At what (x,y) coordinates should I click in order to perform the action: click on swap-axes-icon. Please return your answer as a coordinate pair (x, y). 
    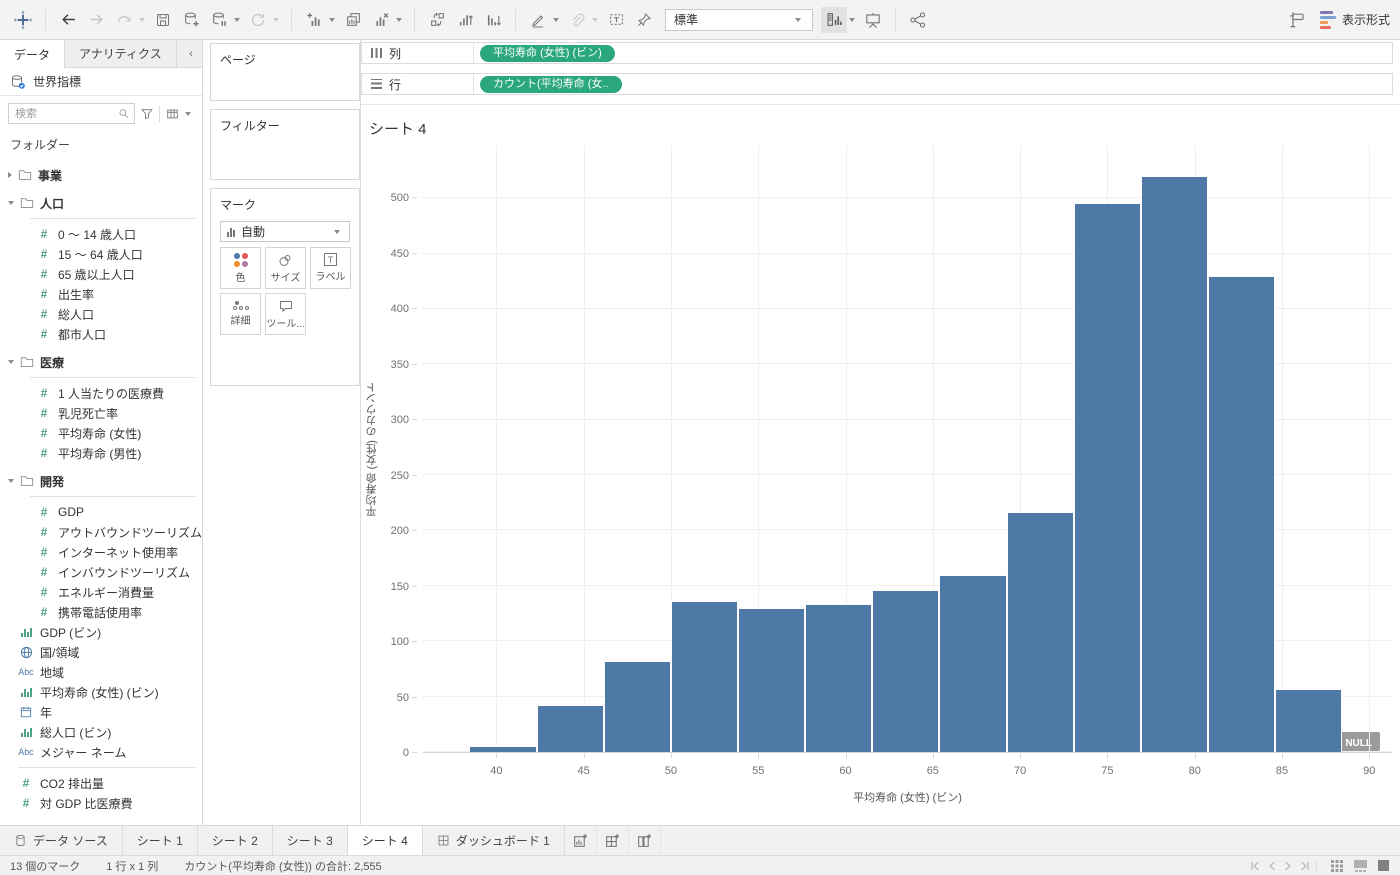
    Looking at the image, I should click on (437, 20).